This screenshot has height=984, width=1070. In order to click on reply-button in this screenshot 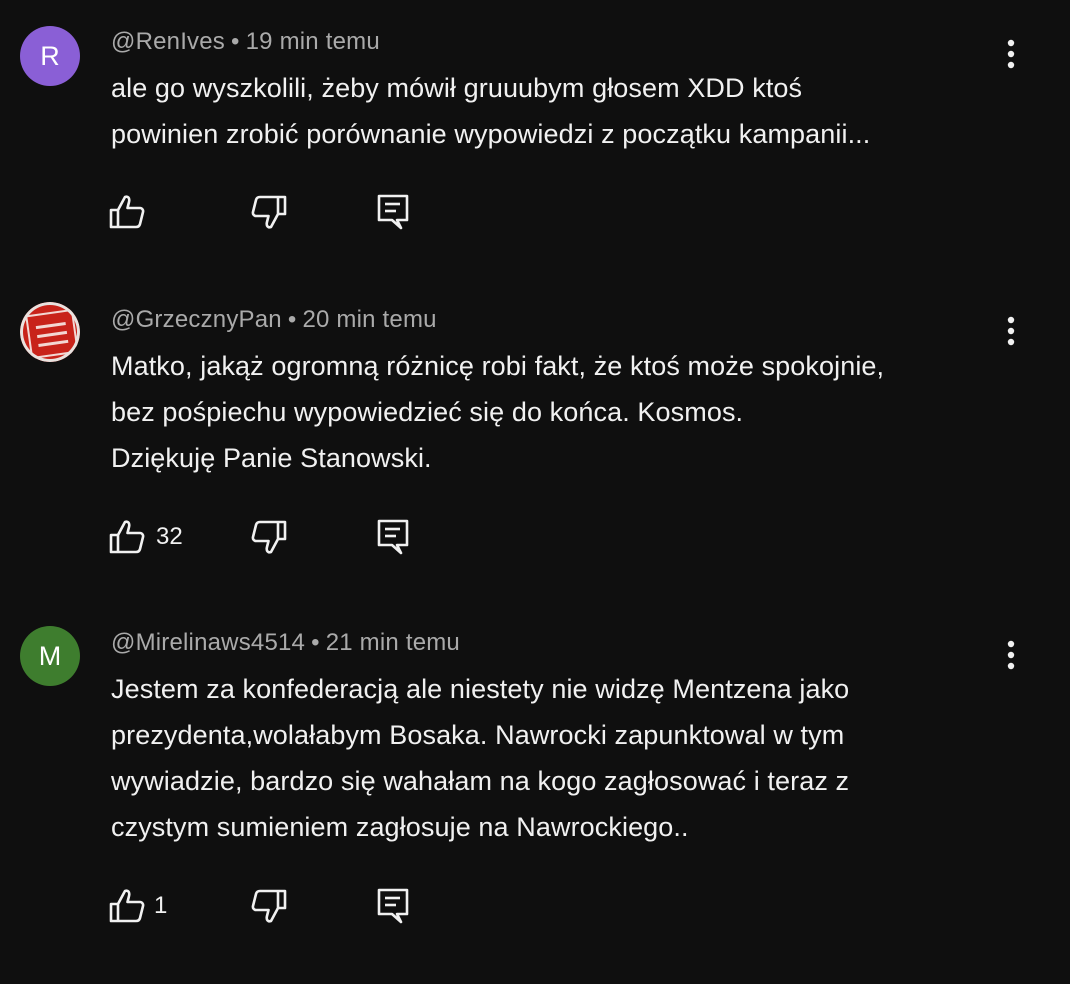, I will do `click(393, 906)`.